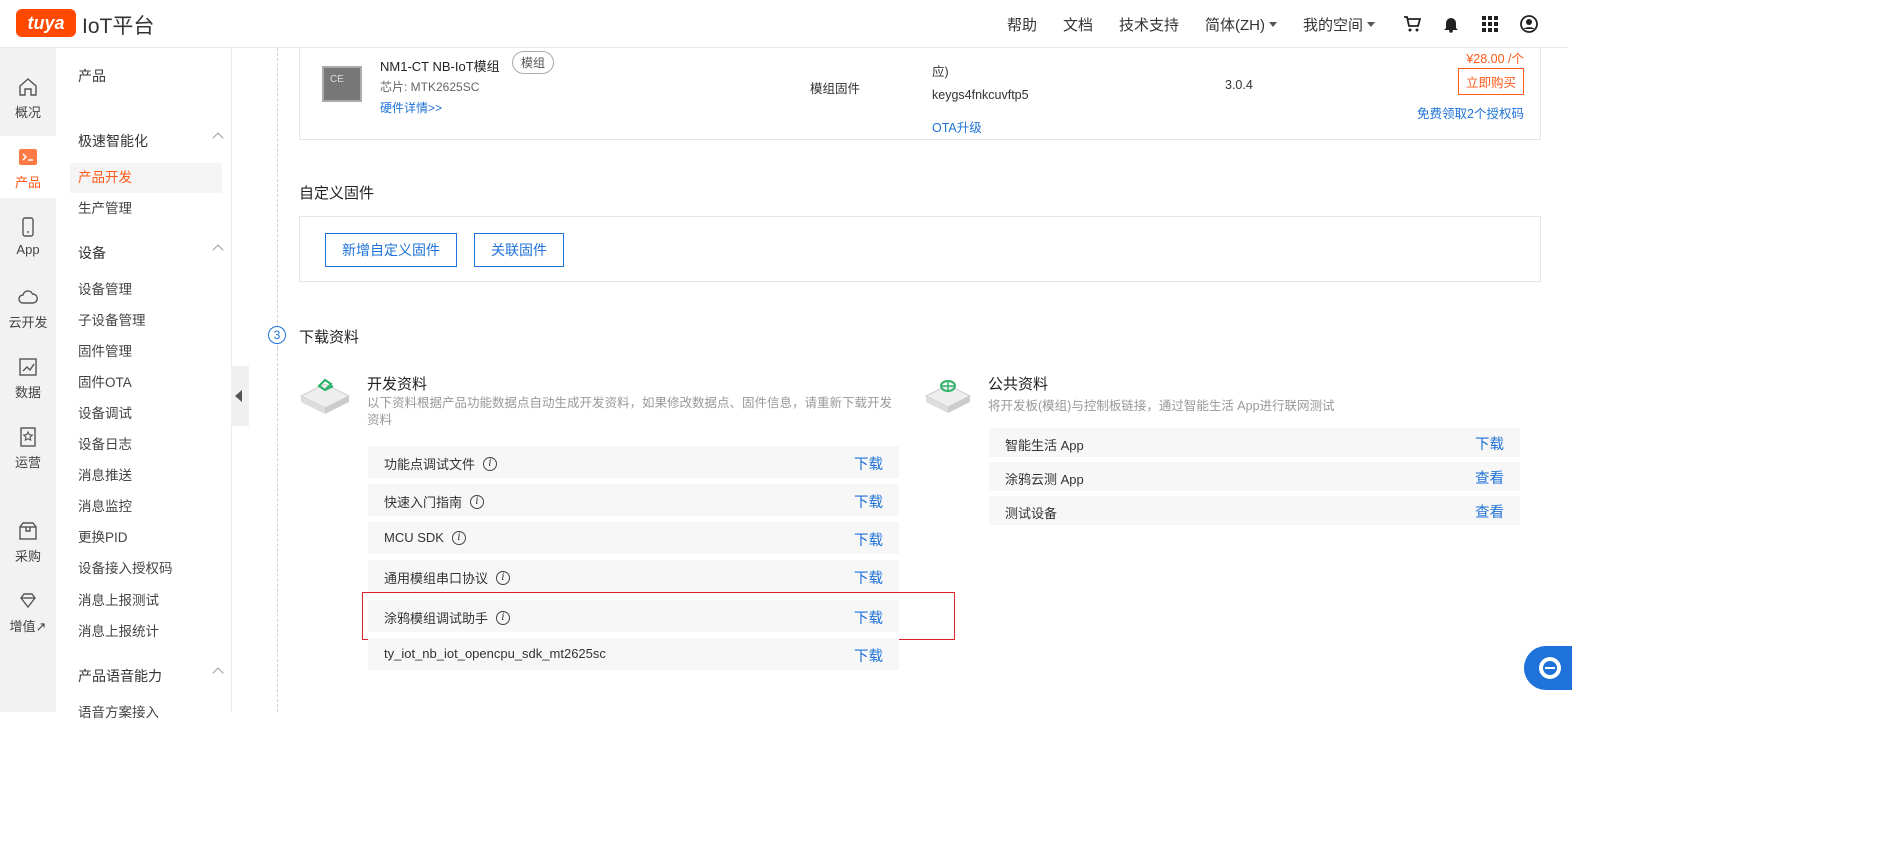 The width and height of the screenshot is (1892, 859). What do you see at coordinates (1490, 24) in the screenshot?
I see `apps-grid-icon` at bounding box center [1490, 24].